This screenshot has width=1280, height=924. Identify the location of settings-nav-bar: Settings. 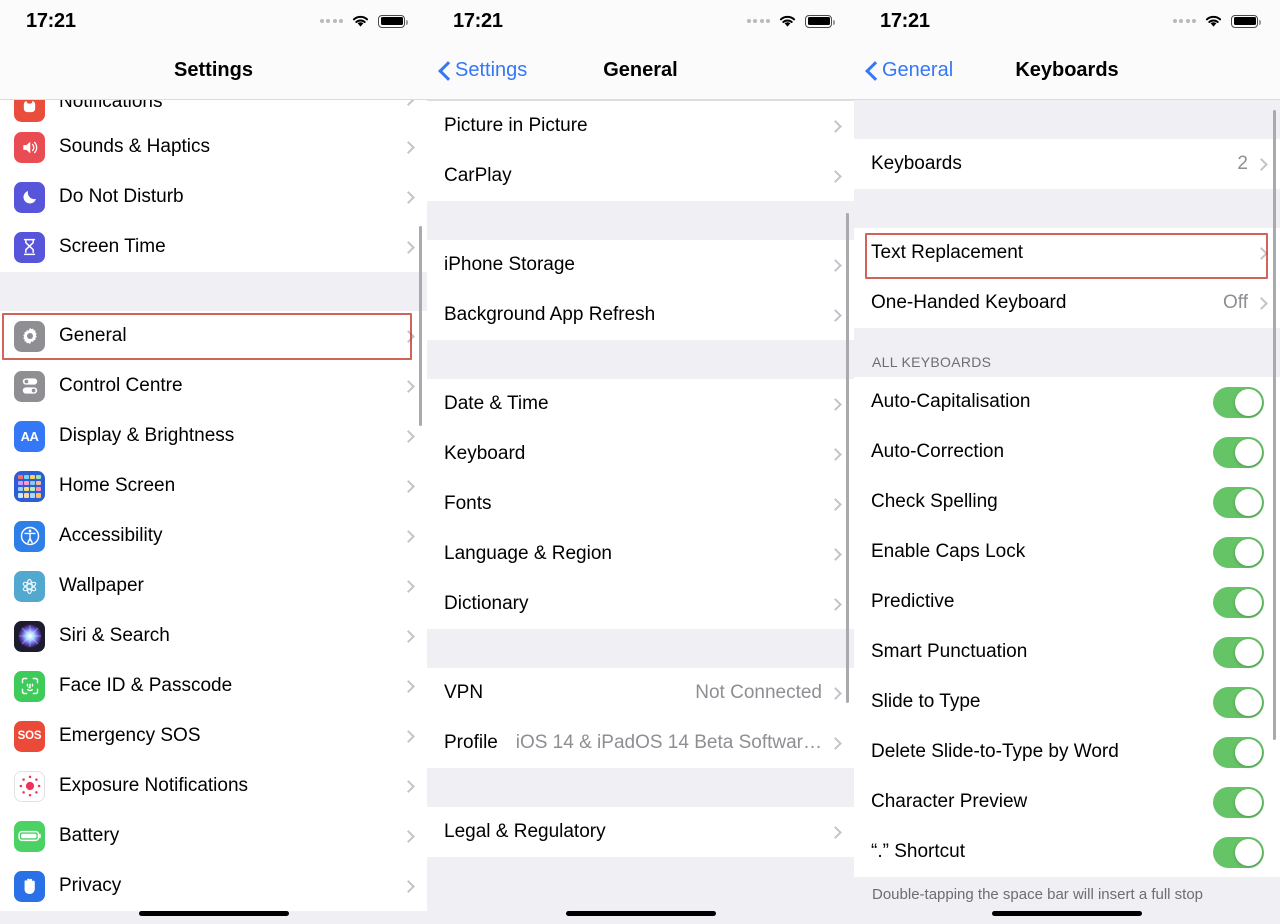
(213, 71).